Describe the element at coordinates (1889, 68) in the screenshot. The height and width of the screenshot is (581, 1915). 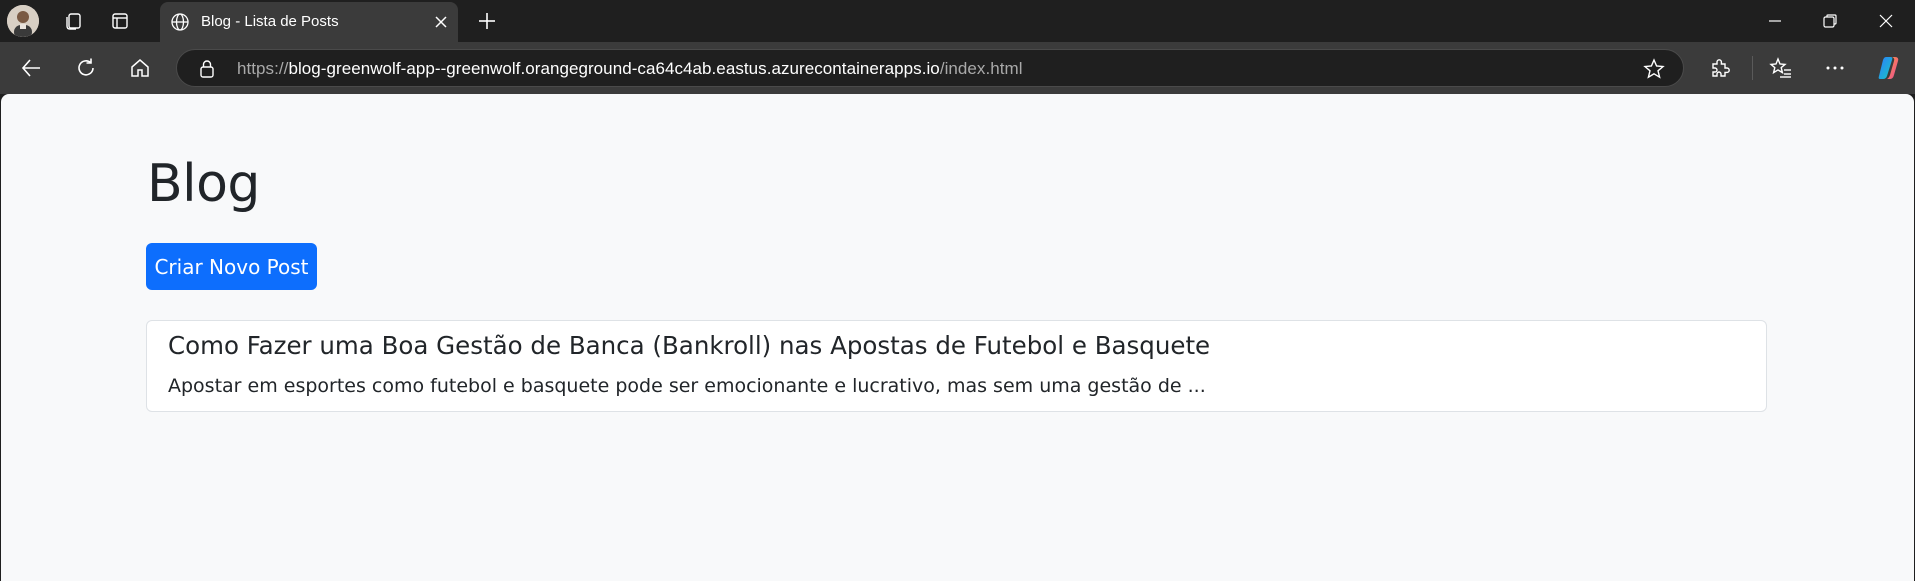
I see `copilot-icon` at that location.